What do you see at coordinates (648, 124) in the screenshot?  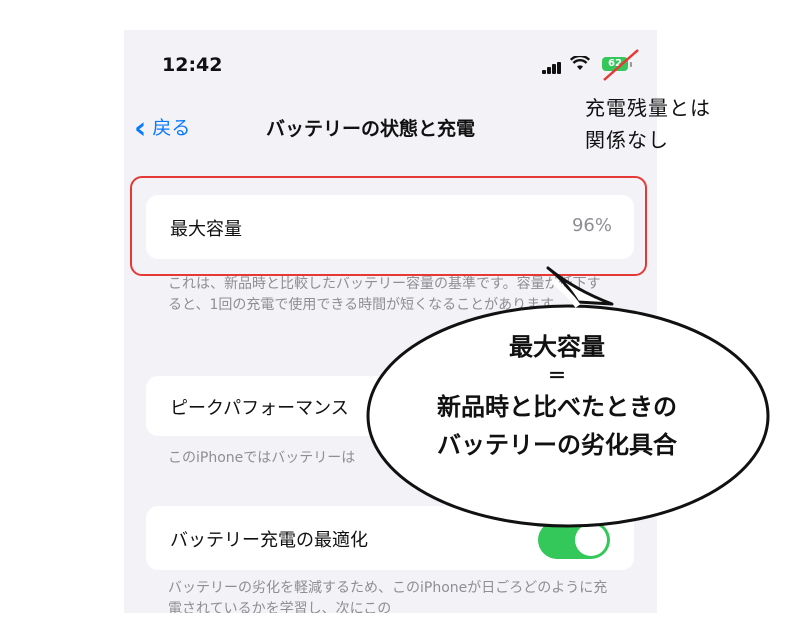 I see `handwritten-note: 充電残量とは 関係なし` at bounding box center [648, 124].